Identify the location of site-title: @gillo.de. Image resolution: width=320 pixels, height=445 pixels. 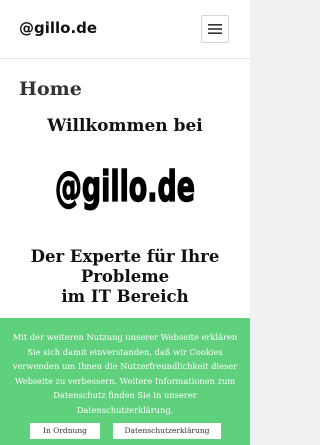
(58, 28).